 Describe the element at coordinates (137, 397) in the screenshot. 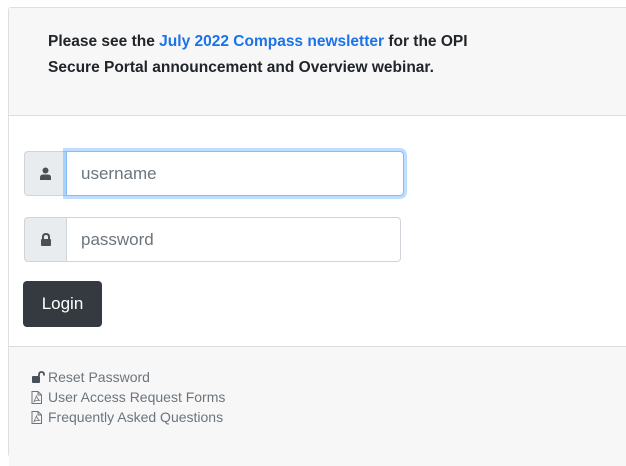

I see `user-access-forms-label: User Access Request Forms` at that location.